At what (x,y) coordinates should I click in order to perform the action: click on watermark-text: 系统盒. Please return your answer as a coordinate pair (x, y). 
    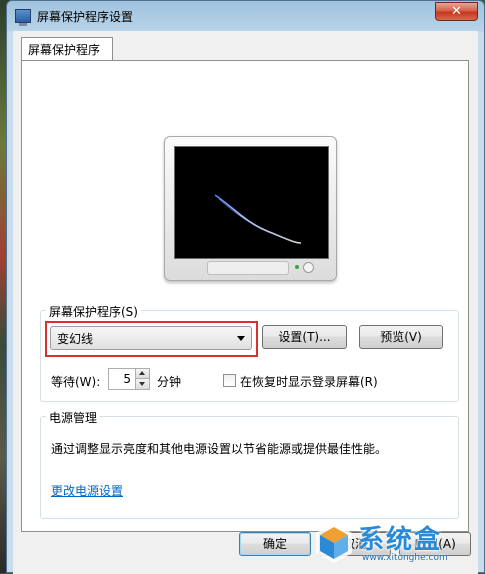
    Looking at the image, I should click on (400, 540).